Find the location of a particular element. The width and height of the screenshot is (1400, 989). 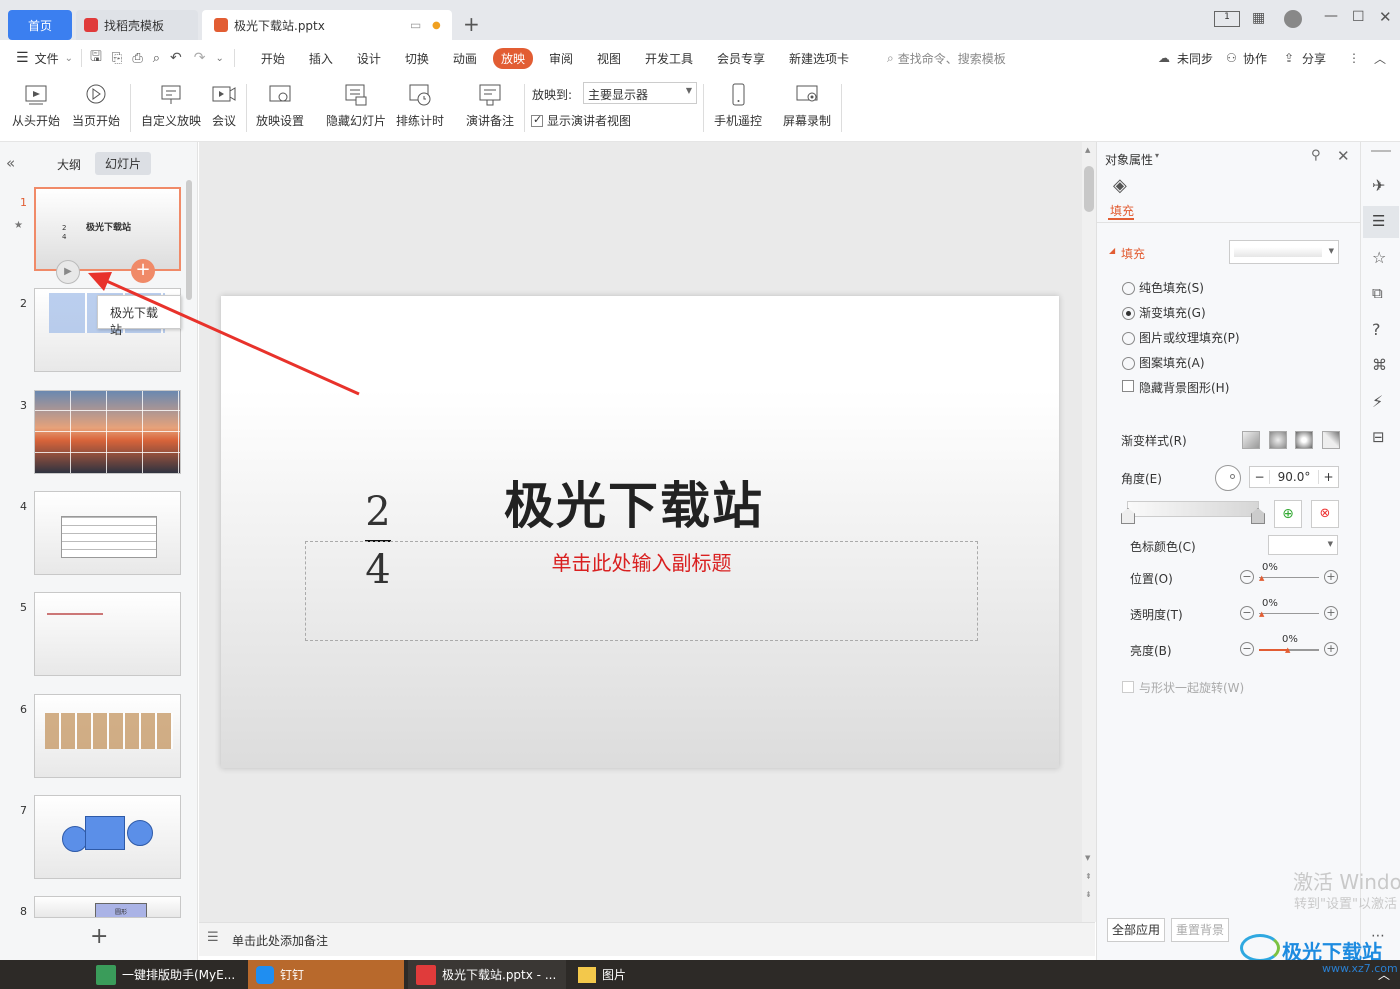

slide-title: 极光下载站 is located at coordinates (634, 502).